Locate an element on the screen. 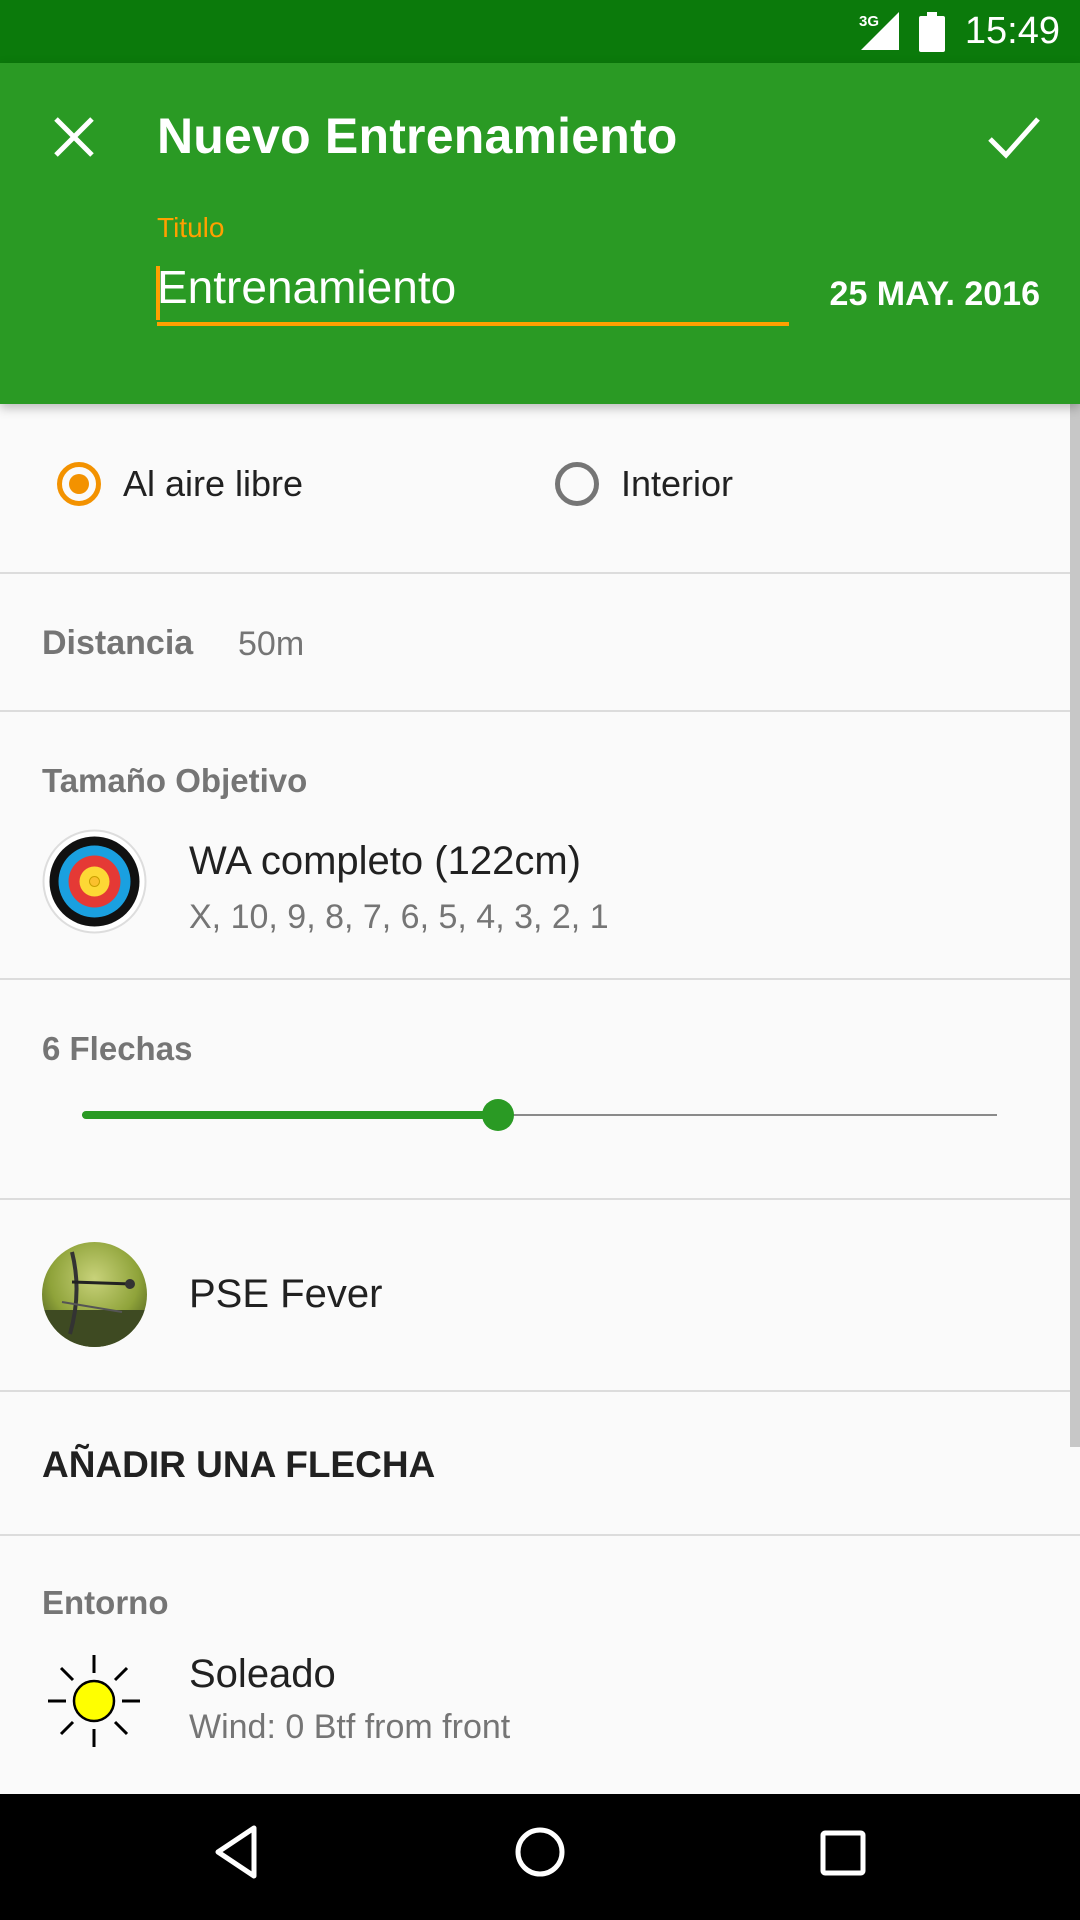 Image resolution: width=1080 pixels, height=1920 pixels. bow-avatar is located at coordinates (94, 1294).